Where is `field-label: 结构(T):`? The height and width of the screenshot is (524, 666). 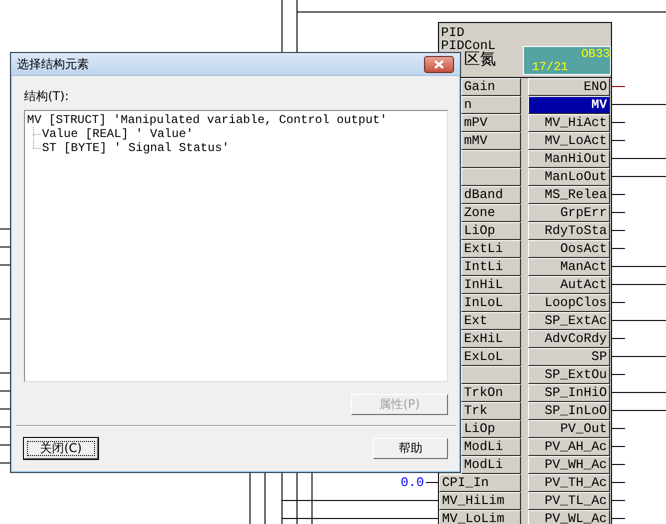 field-label: 结构(T): is located at coordinates (47, 96).